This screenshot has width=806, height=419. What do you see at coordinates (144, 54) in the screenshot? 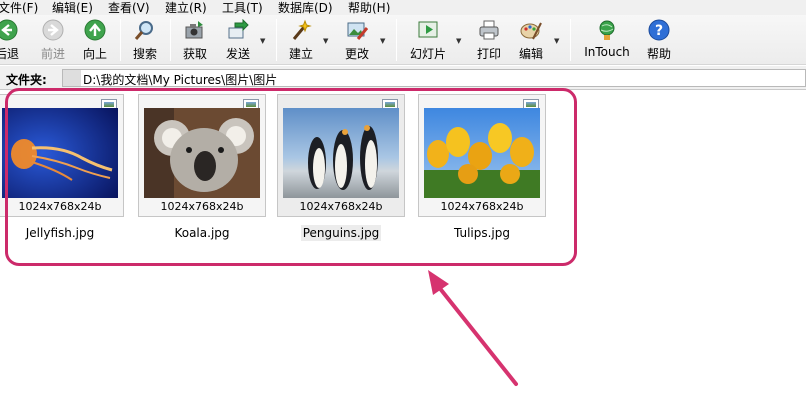
I see `search-label: 搜索` at bounding box center [144, 54].